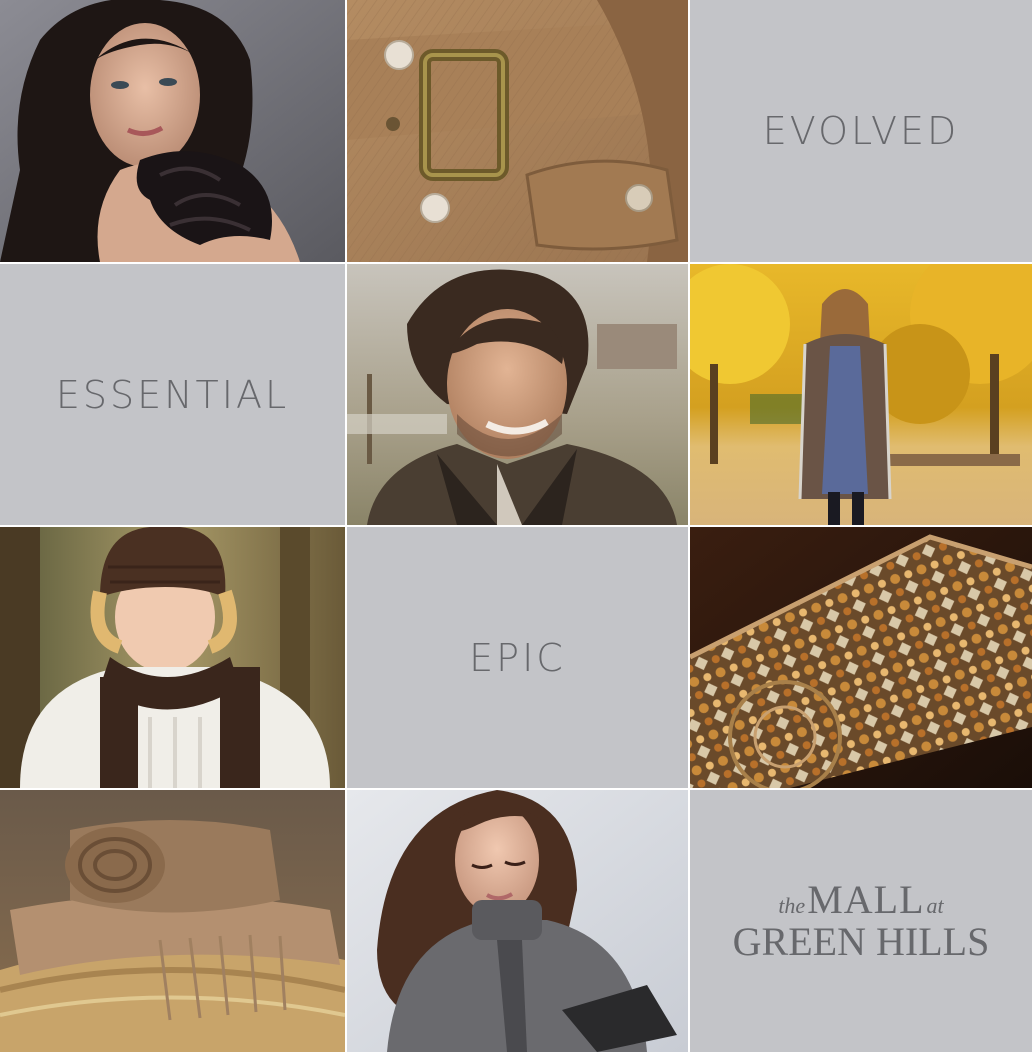 The height and width of the screenshot is (1054, 1032). I want to click on essential-word: ESSENTIAL, so click(172, 394).